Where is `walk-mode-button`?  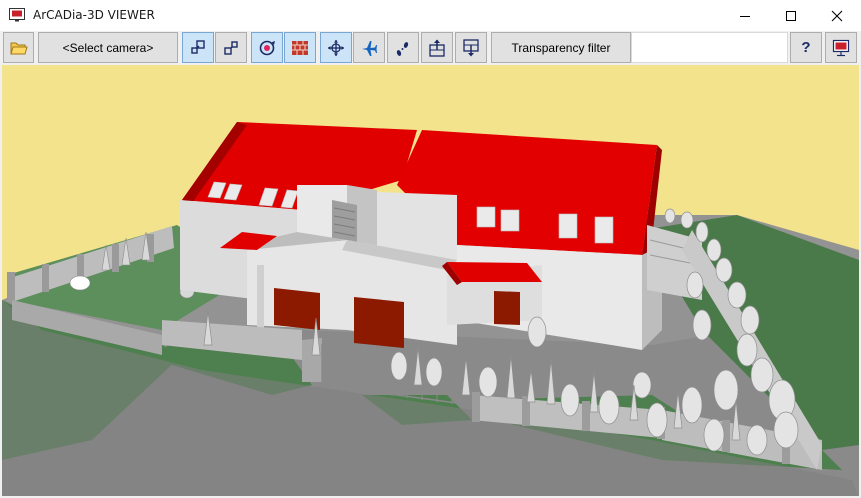
walk-mode-button is located at coordinates (403, 47).